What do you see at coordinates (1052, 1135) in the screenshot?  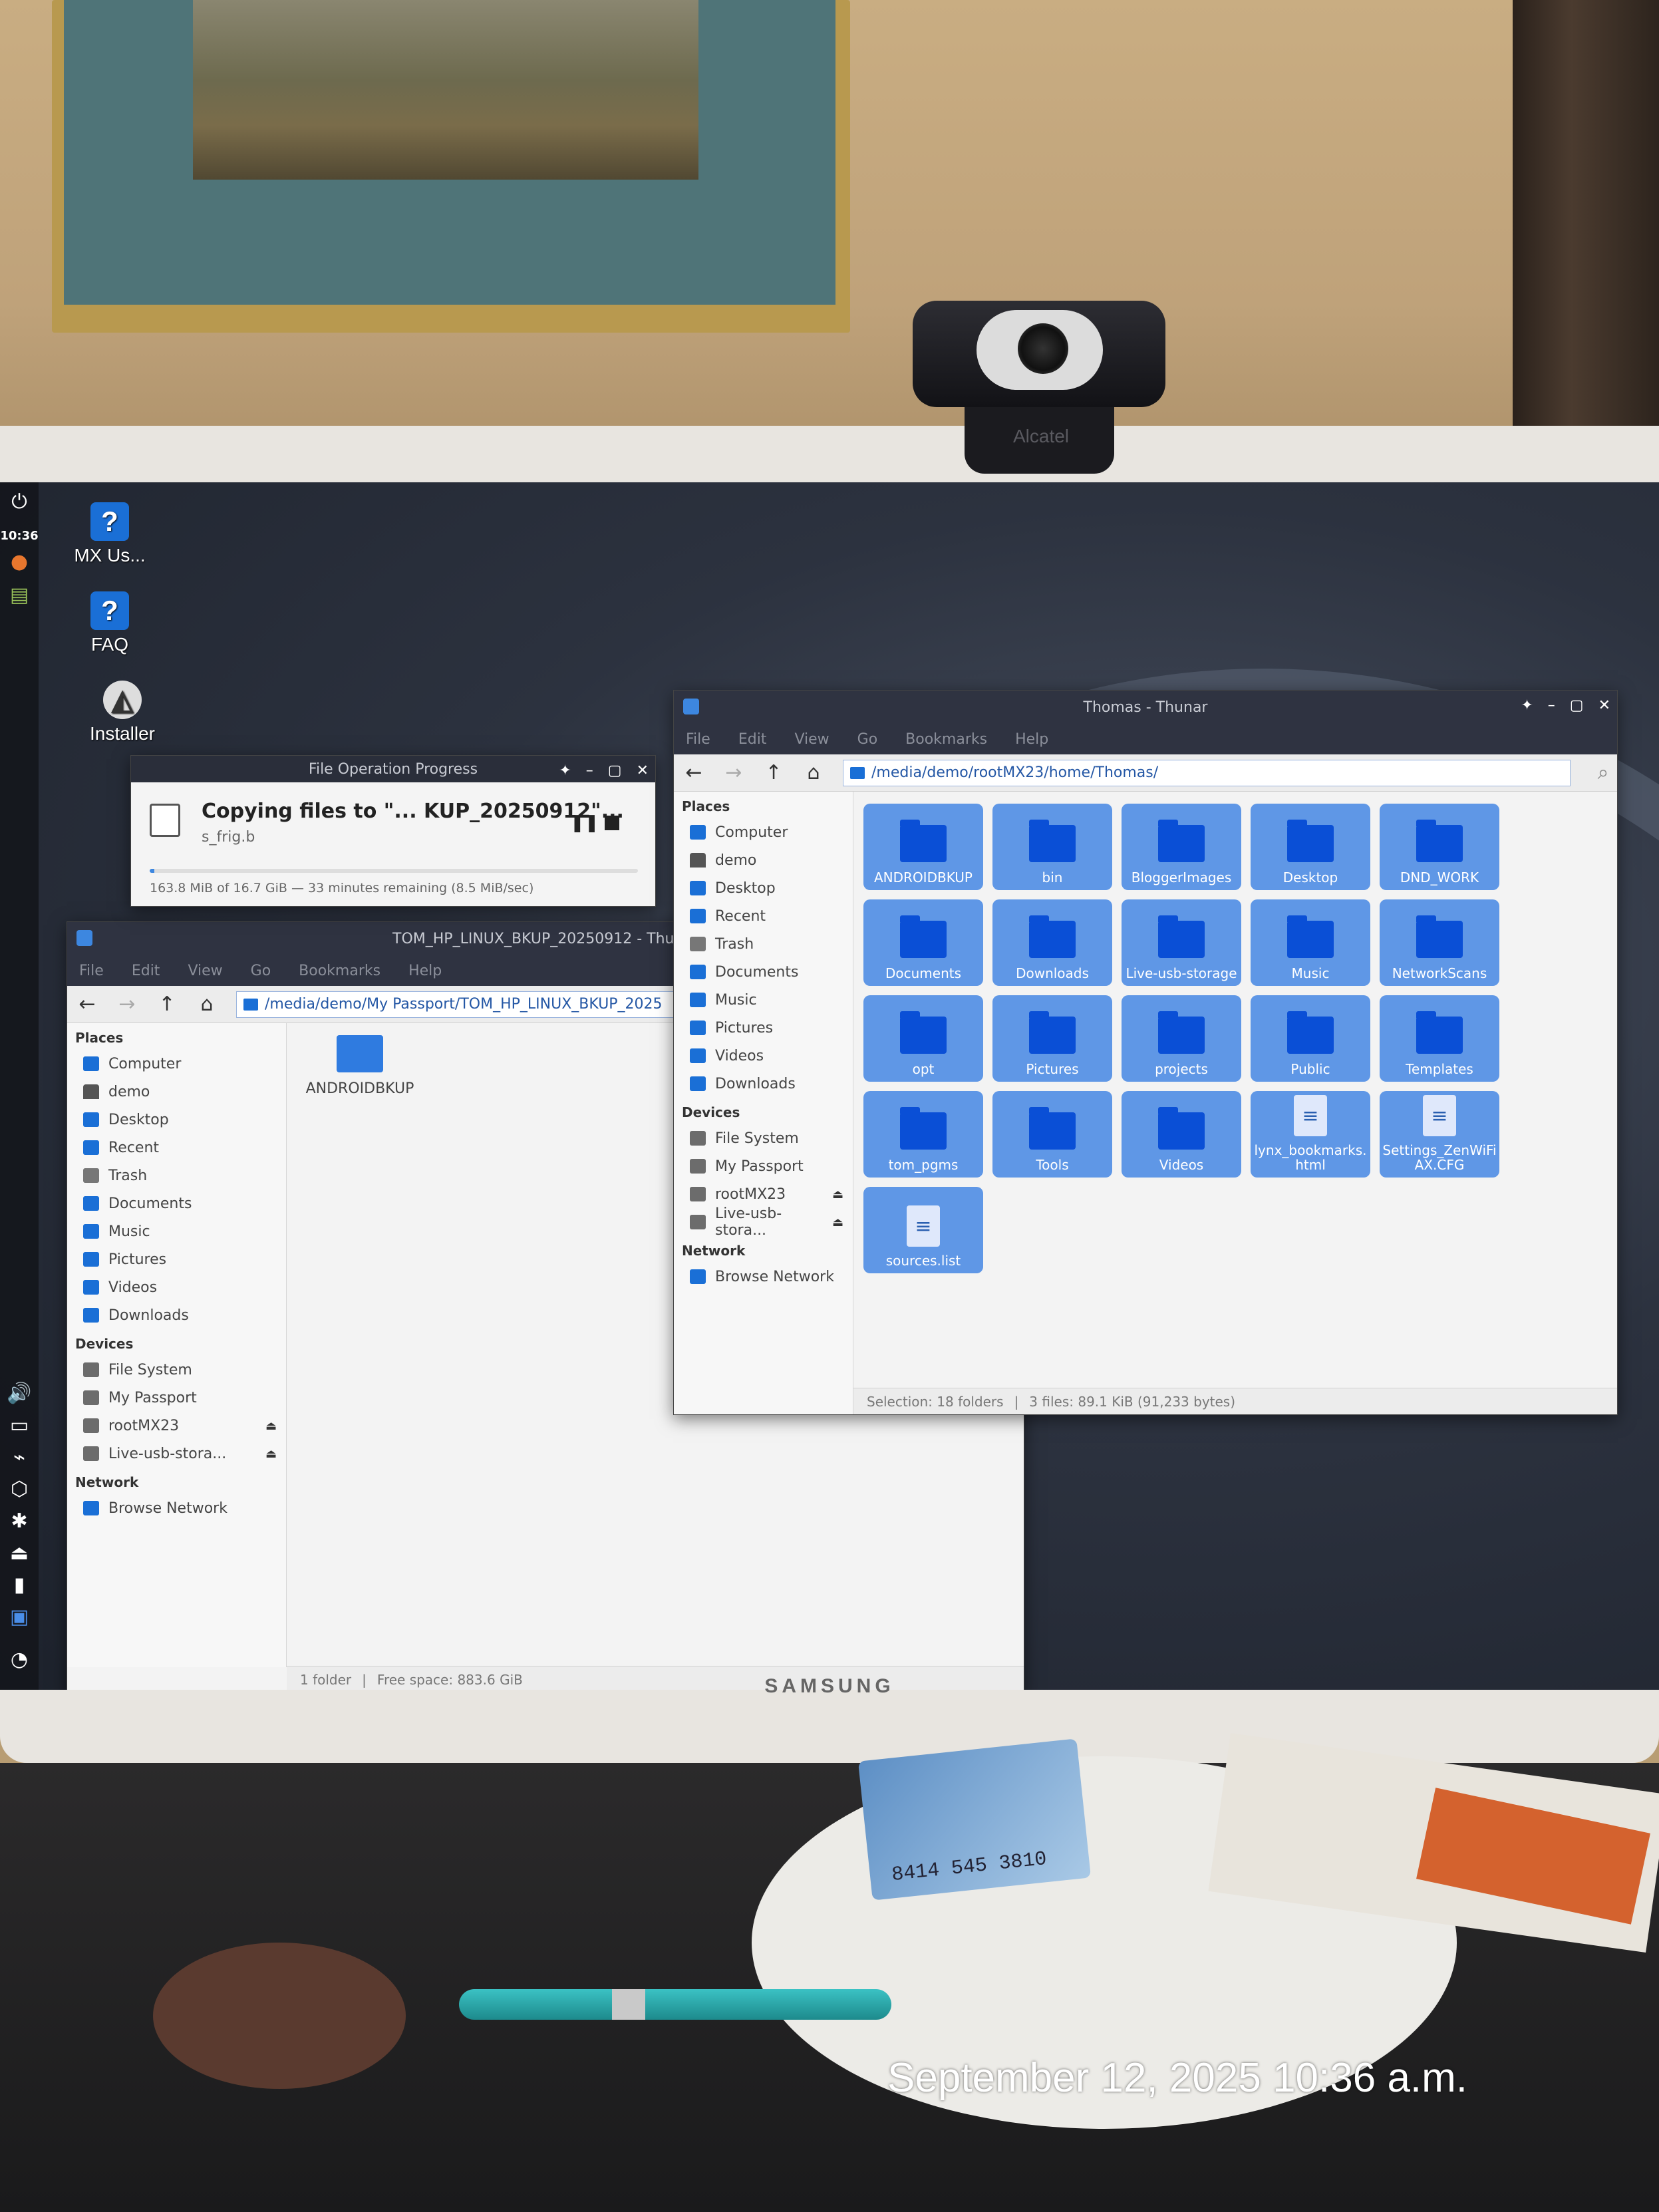 I see `file-item-tools: Tools` at bounding box center [1052, 1135].